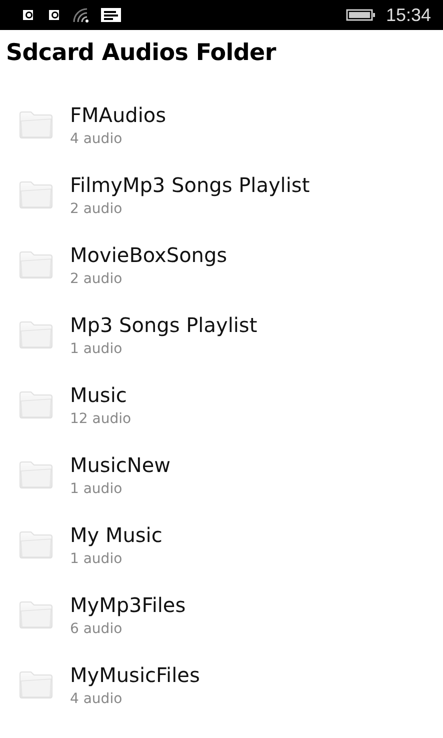  I want to click on folder-name: FilmyMp3 Songs Playlist, so click(190, 185).